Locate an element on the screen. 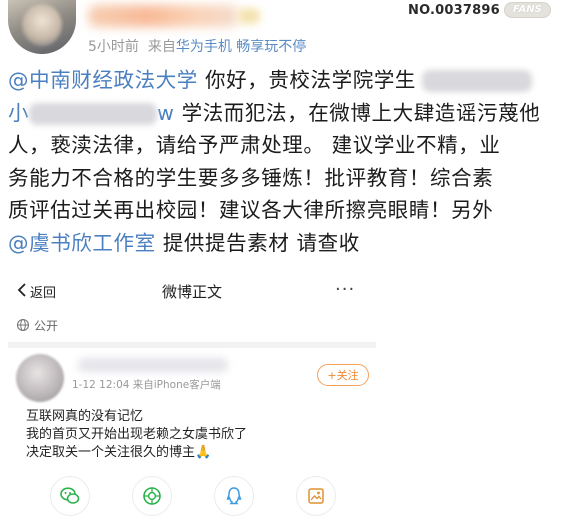 Image resolution: width=575 pixels, height=522 pixels. qq-icon is located at coordinates (234, 496).